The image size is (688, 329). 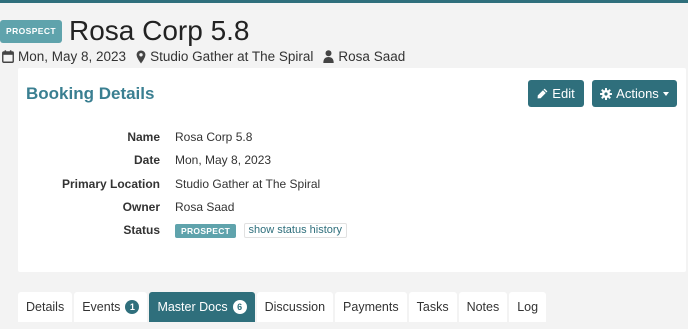 I want to click on detail-row-name: Name Rosa Corp 5.8, so click(x=218, y=139).